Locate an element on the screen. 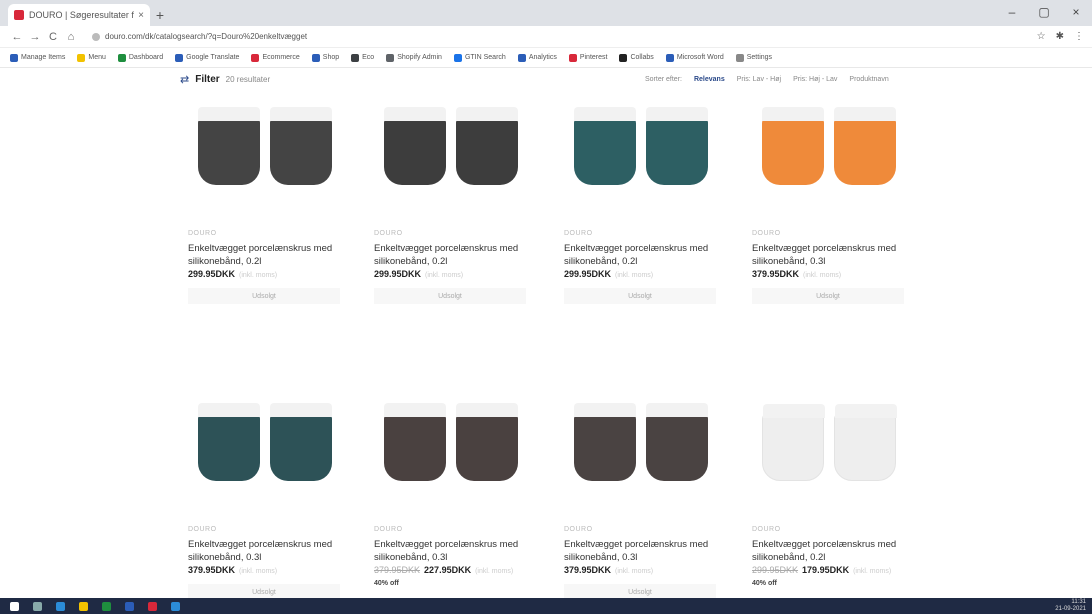 The height and width of the screenshot is (614, 1092). tab-close-icon: × is located at coordinates (141, 15).